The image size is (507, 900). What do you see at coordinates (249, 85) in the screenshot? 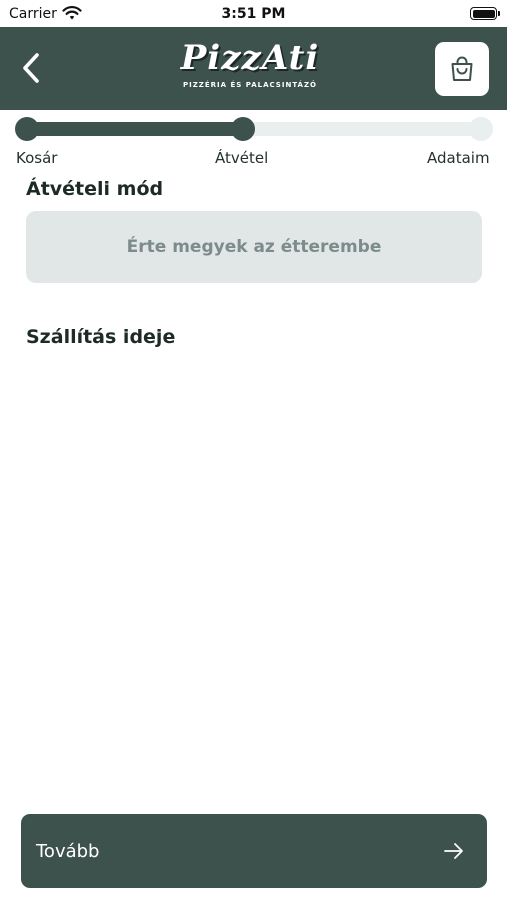
I see `logo-subtitle: PIZZÉRIA ÉS PALACSINTÁZÓ` at bounding box center [249, 85].